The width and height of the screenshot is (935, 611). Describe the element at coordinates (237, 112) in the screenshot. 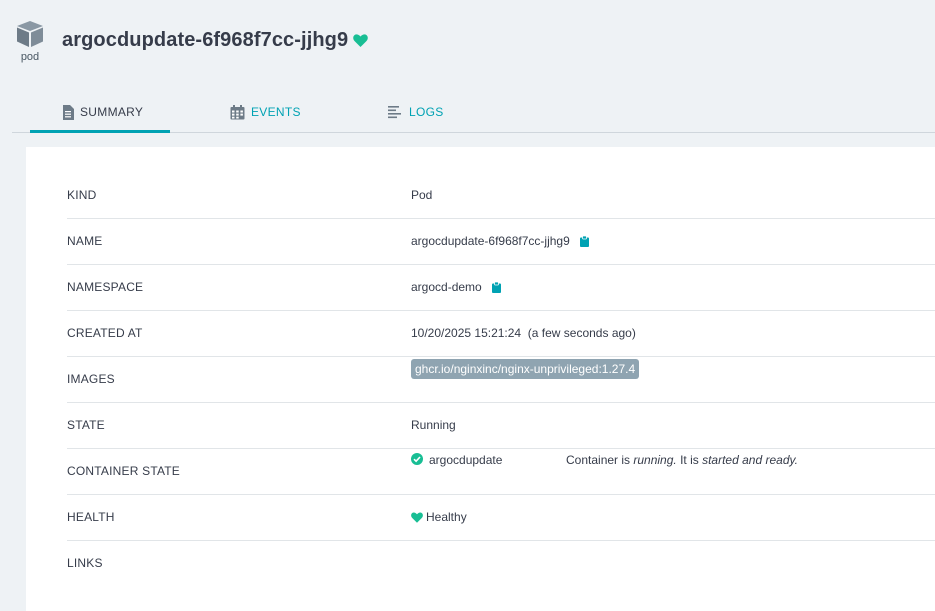

I see `calendar-icon` at that location.